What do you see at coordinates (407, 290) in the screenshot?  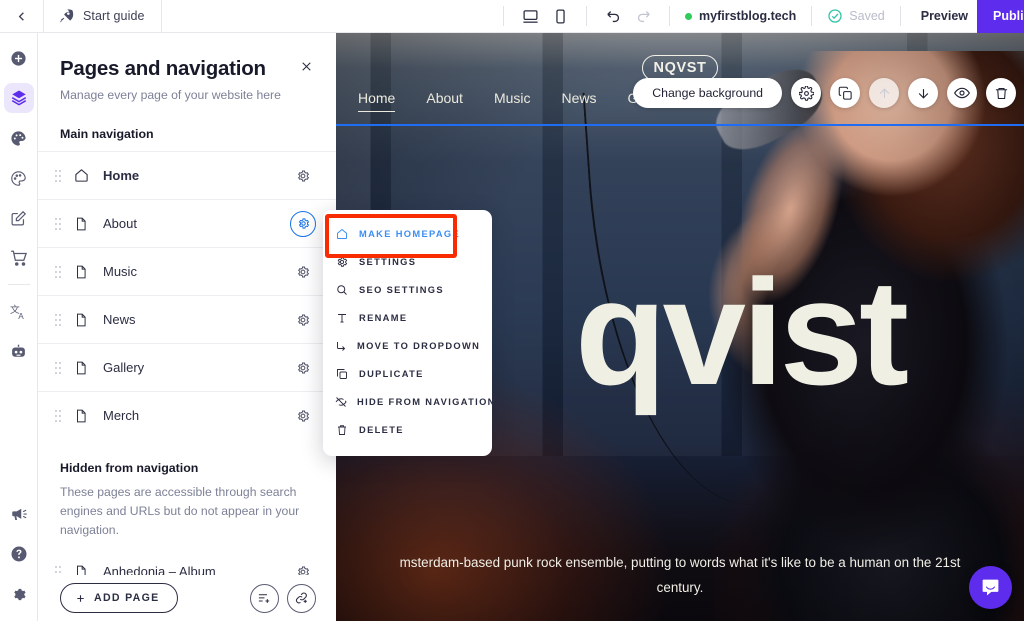 I see `context-menu-seo-settings: SEO SETTINGS` at bounding box center [407, 290].